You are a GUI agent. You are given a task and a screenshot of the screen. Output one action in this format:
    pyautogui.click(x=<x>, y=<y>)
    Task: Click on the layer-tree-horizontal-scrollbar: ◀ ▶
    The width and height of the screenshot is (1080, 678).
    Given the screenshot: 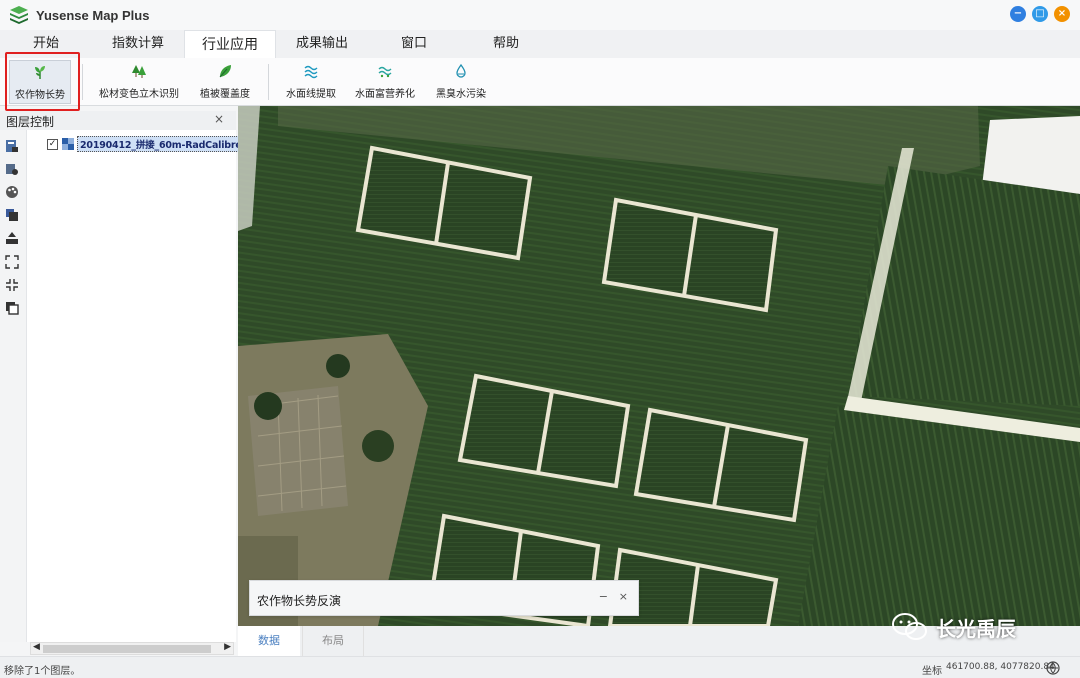 What is the action you would take?
    pyautogui.click(x=132, y=648)
    